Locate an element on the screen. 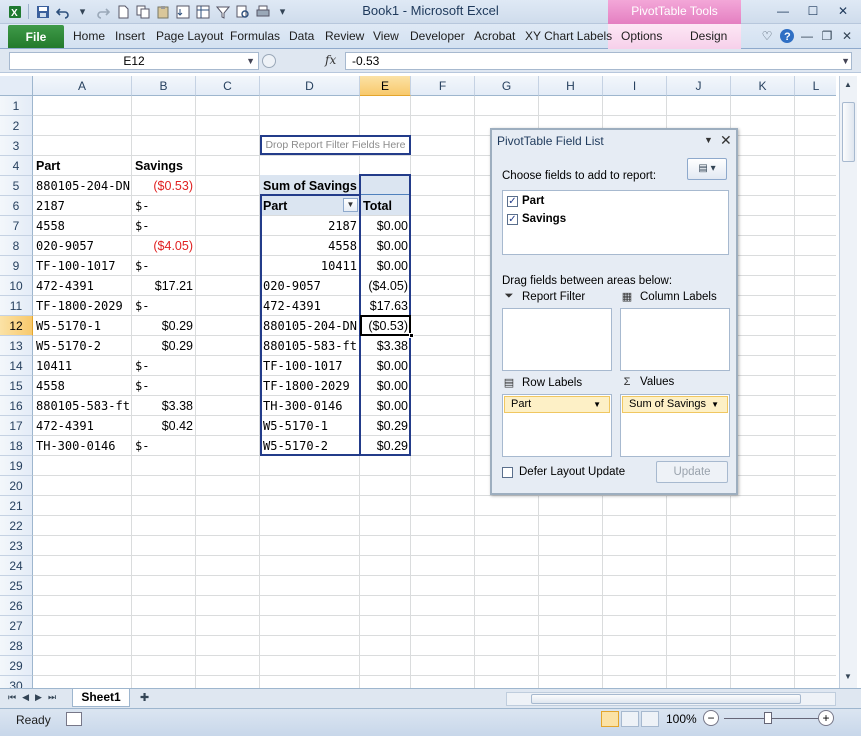  help-icon: ? is located at coordinates (787, 36).